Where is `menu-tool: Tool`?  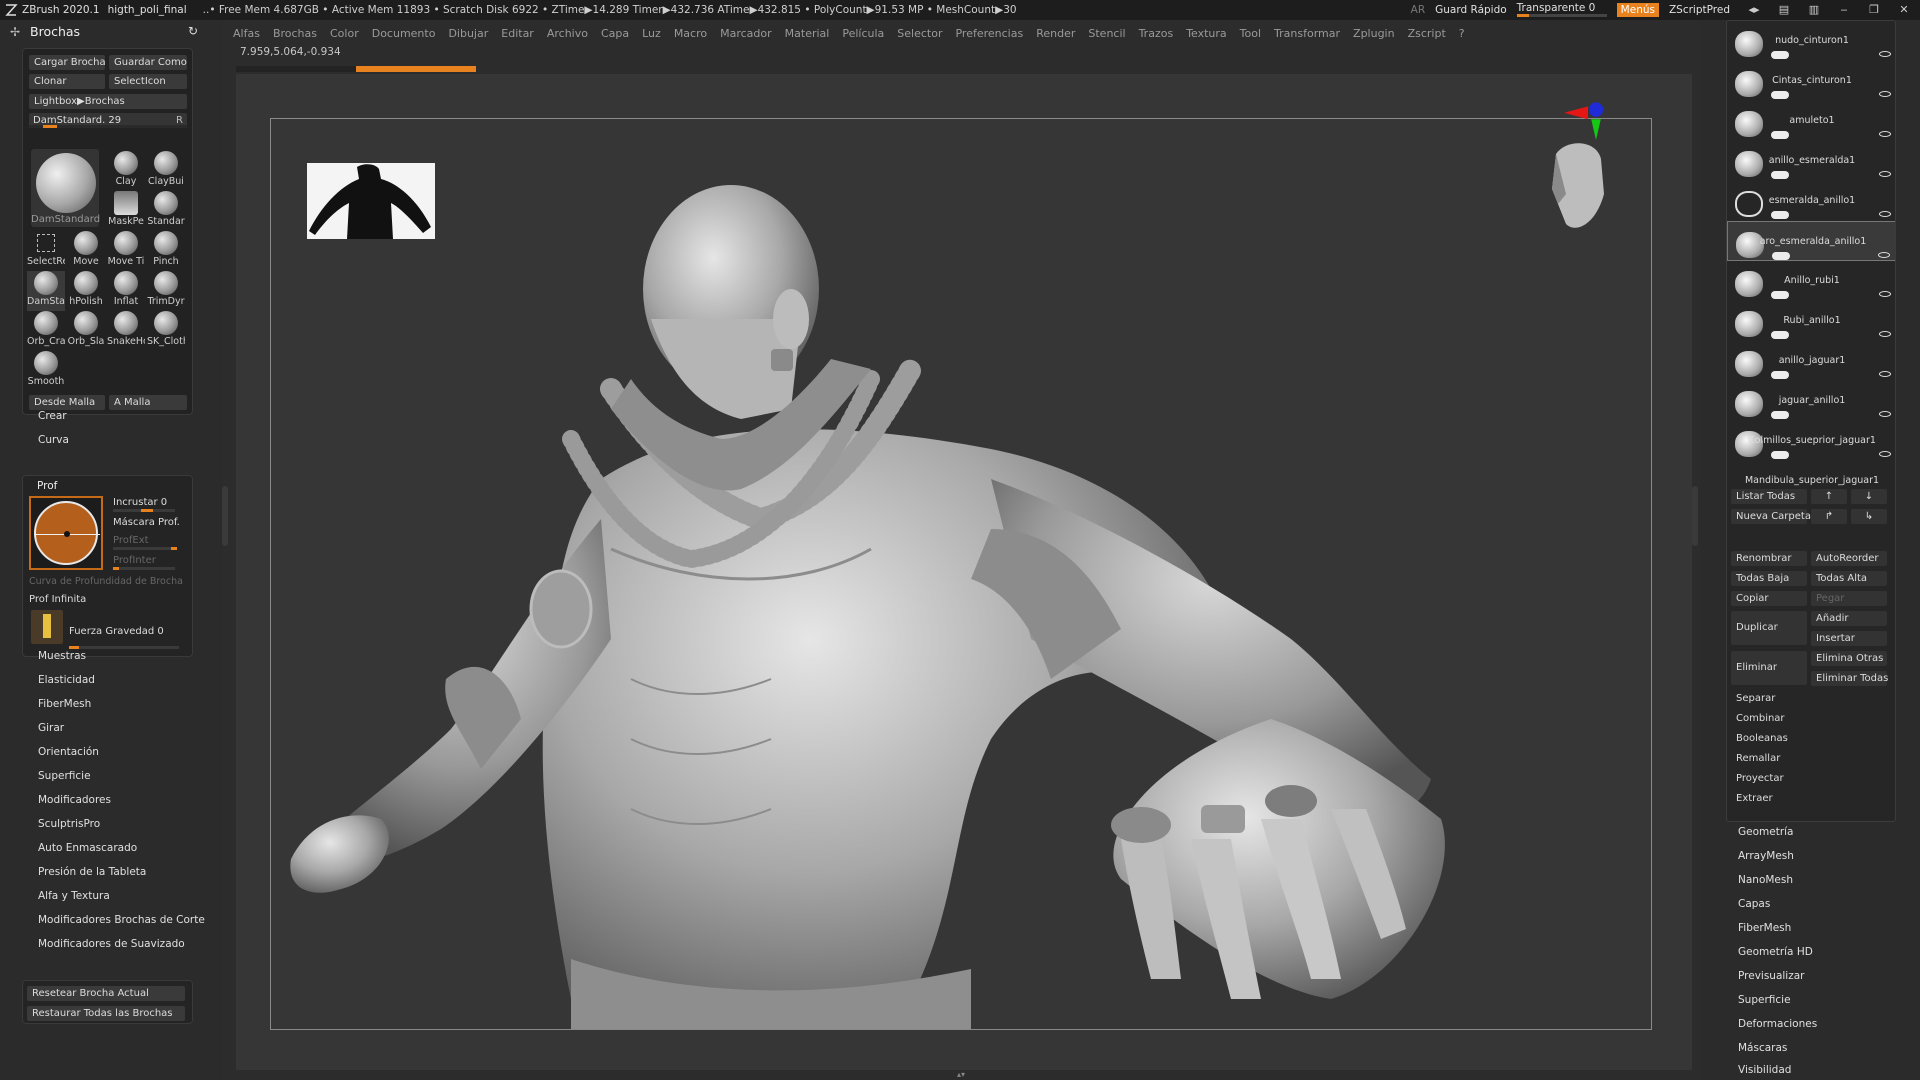
menu-tool: Tool is located at coordinates (1250, 33).